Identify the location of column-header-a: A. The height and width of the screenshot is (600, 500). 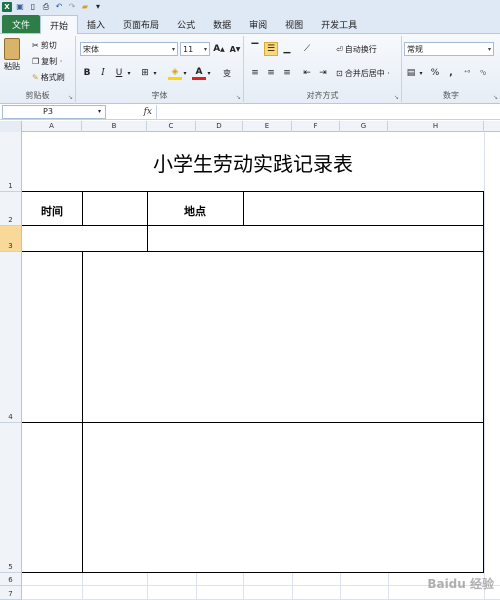
(52, 126).